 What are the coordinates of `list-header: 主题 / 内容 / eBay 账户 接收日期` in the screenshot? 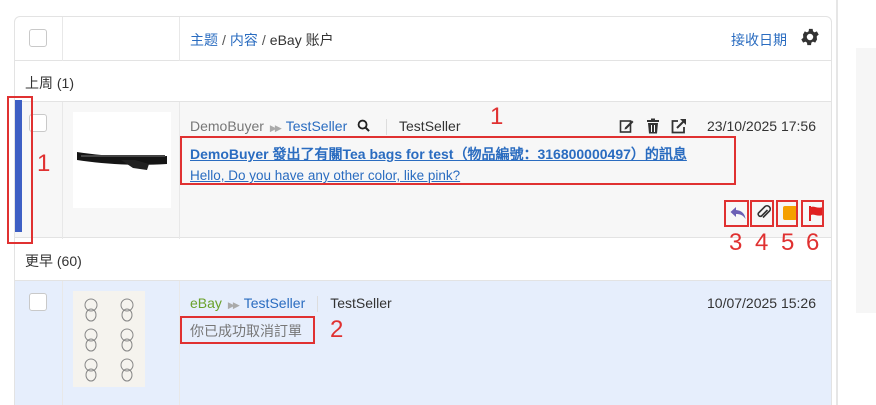 It's located at (423, 39).